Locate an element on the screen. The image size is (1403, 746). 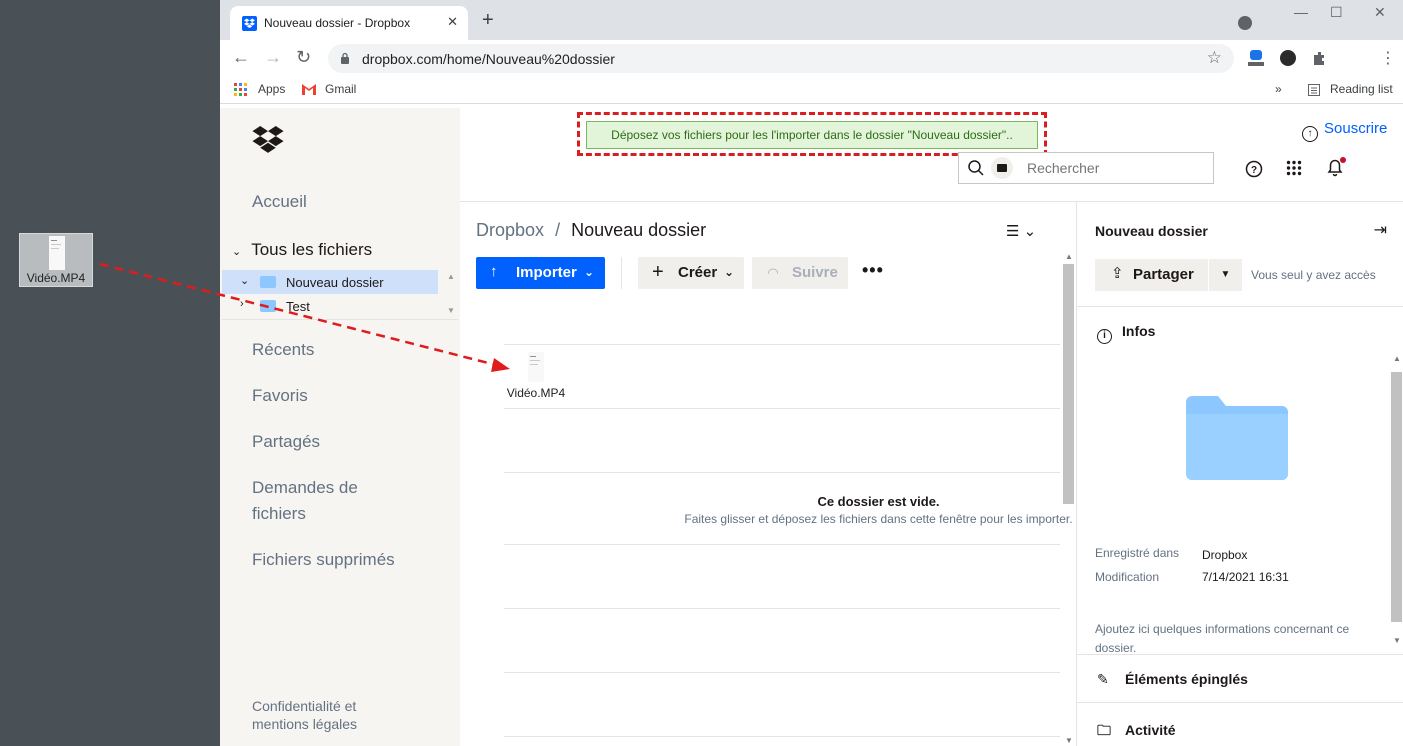
search-box is located at coordinates (1086, 168).